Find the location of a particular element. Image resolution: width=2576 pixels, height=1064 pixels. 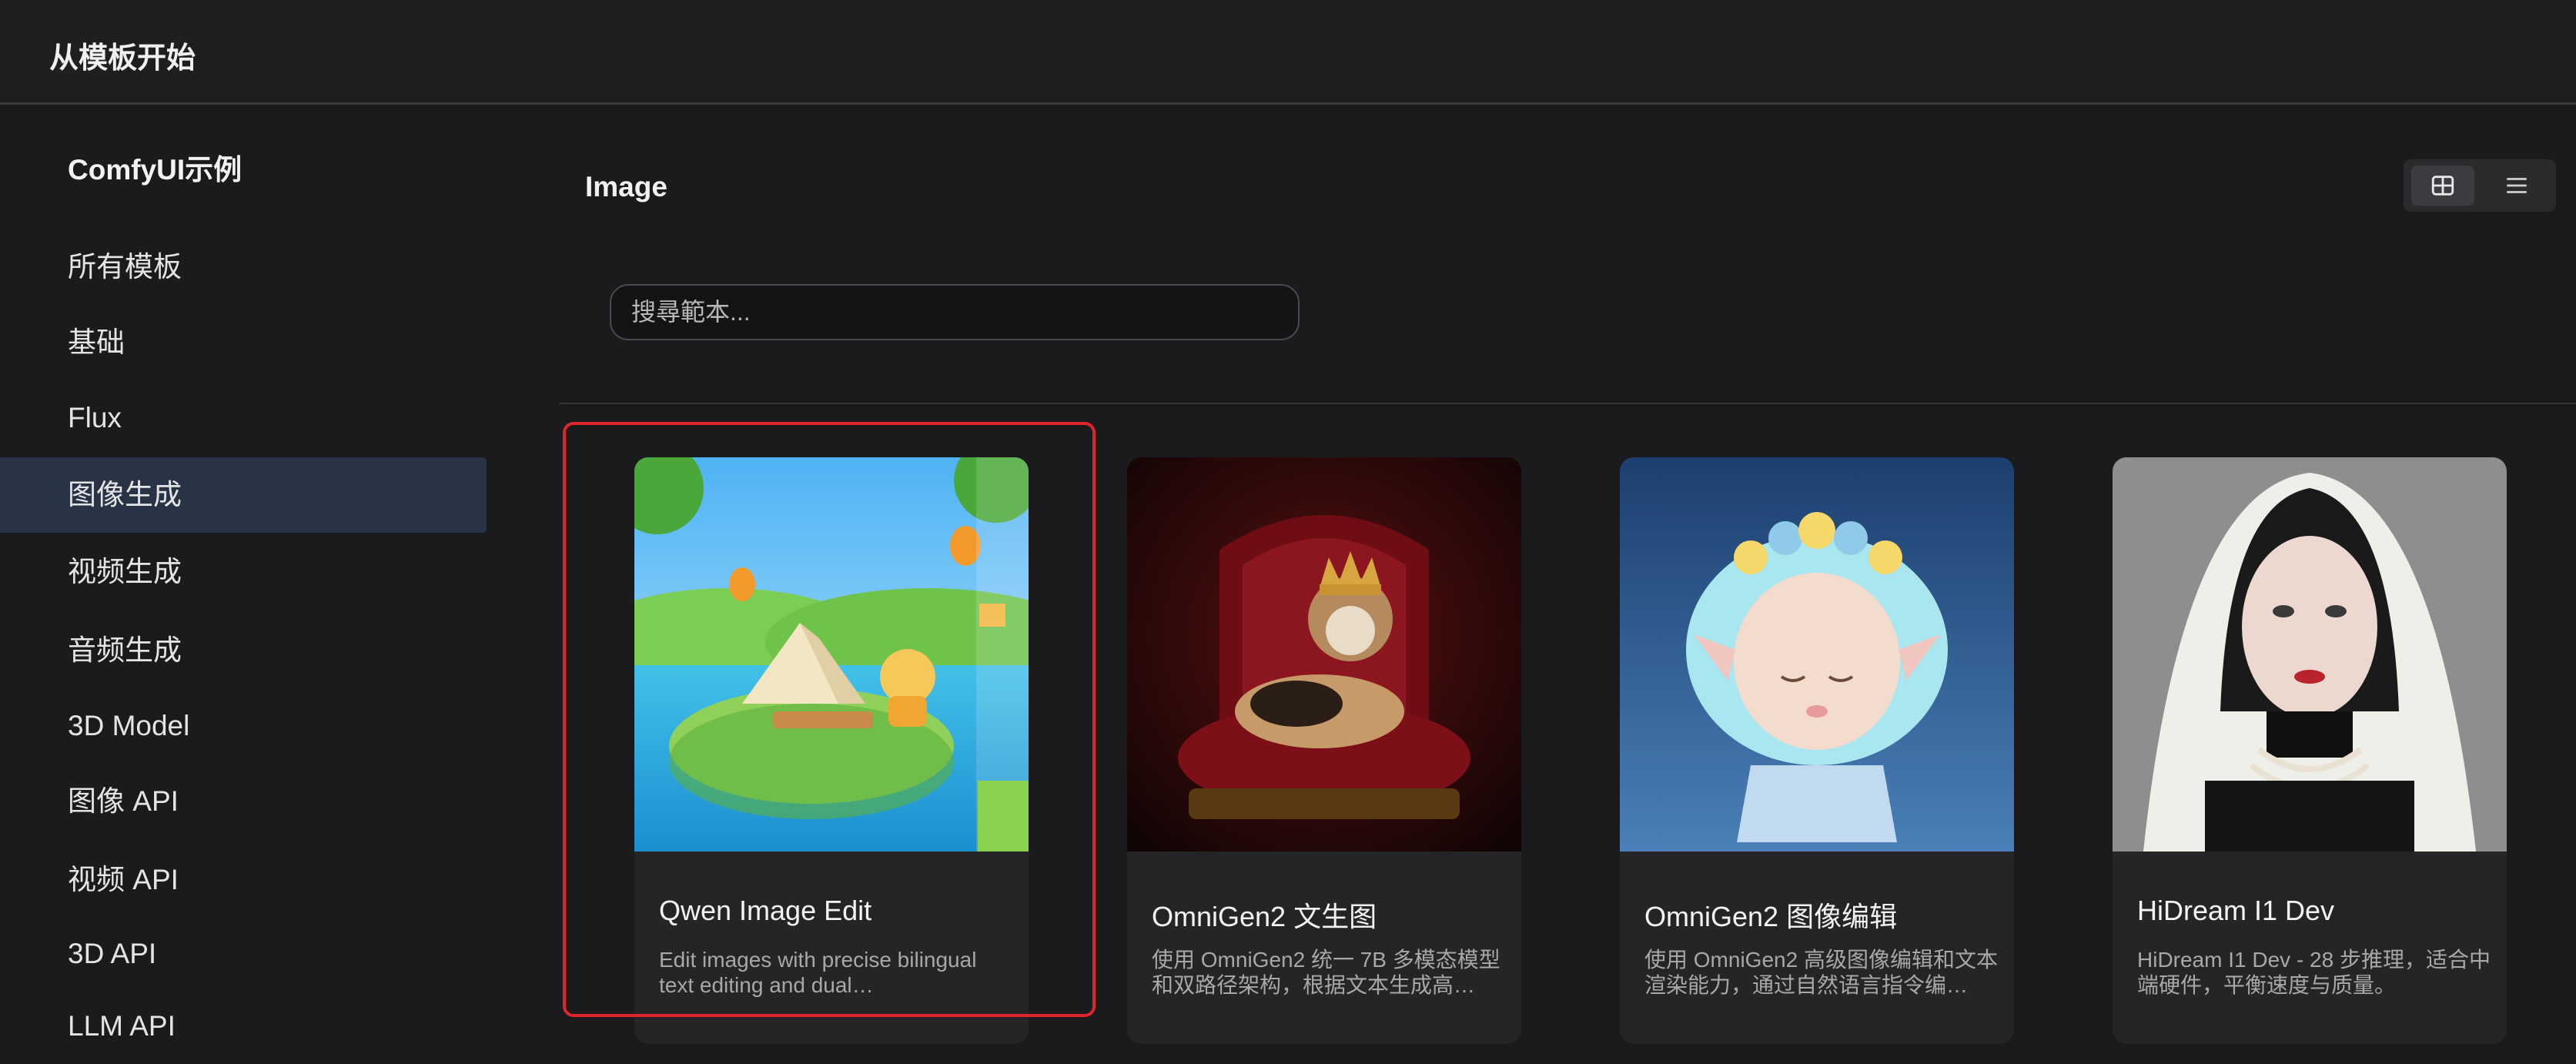

sidebar-item-image-generation: 图像生成 is located at coordinates (244, 495).